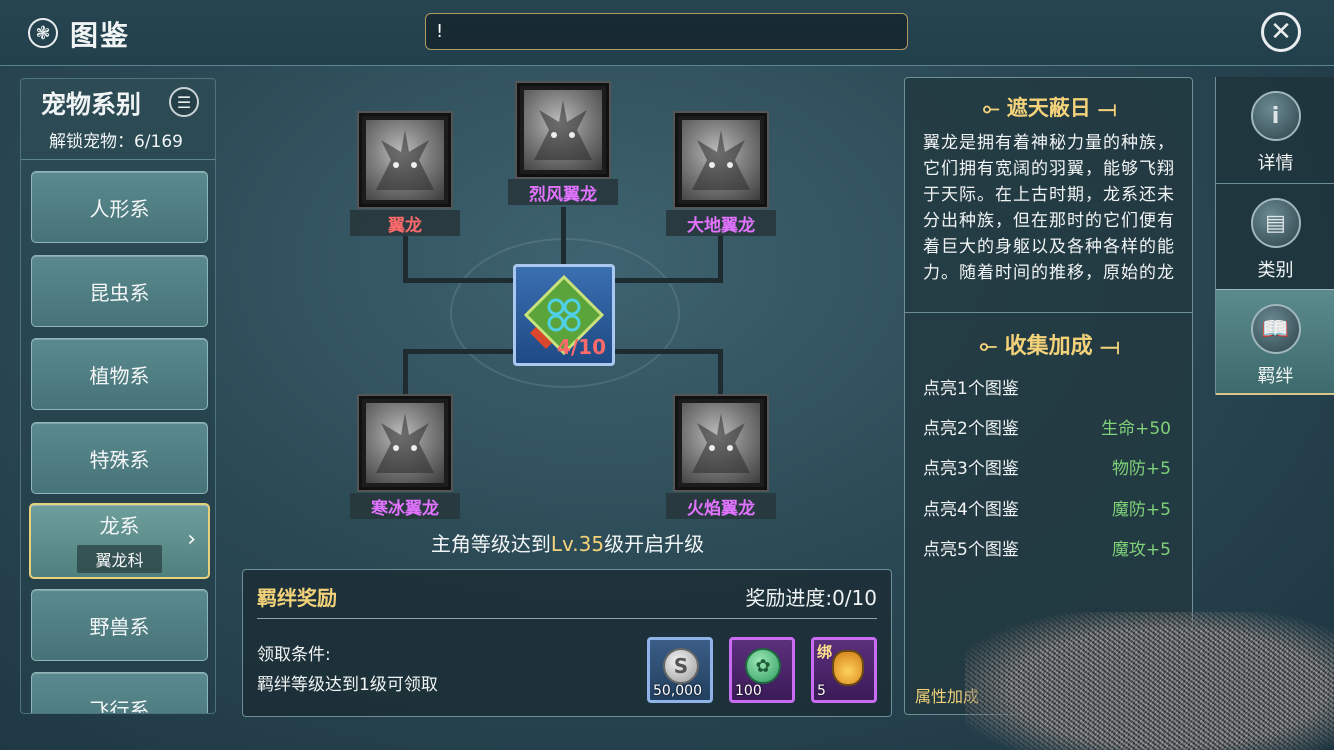 Image resolution: width=1334 pixels, height=750 pixels. I want to click on info-icon: i, so click(1275, 116).